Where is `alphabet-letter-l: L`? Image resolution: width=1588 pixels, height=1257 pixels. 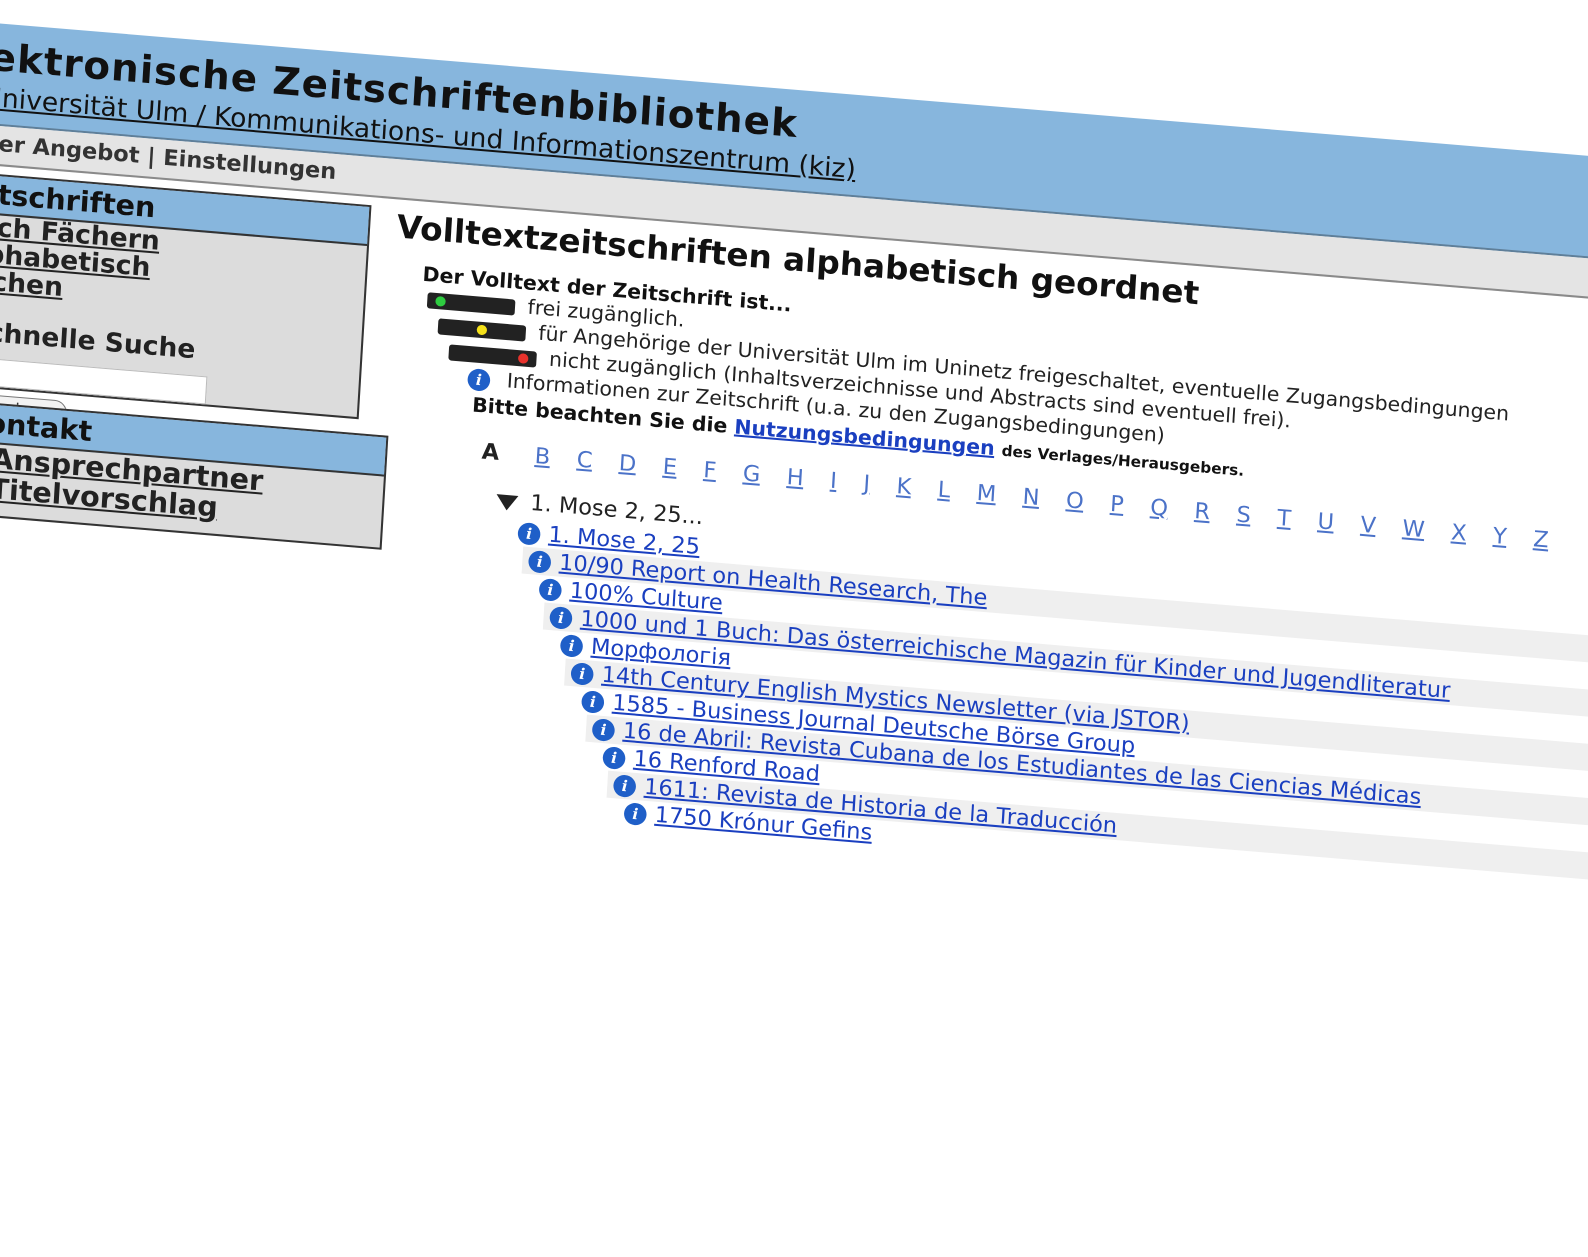 alphabet-letter-l: L is located at coordinates (944, 490).